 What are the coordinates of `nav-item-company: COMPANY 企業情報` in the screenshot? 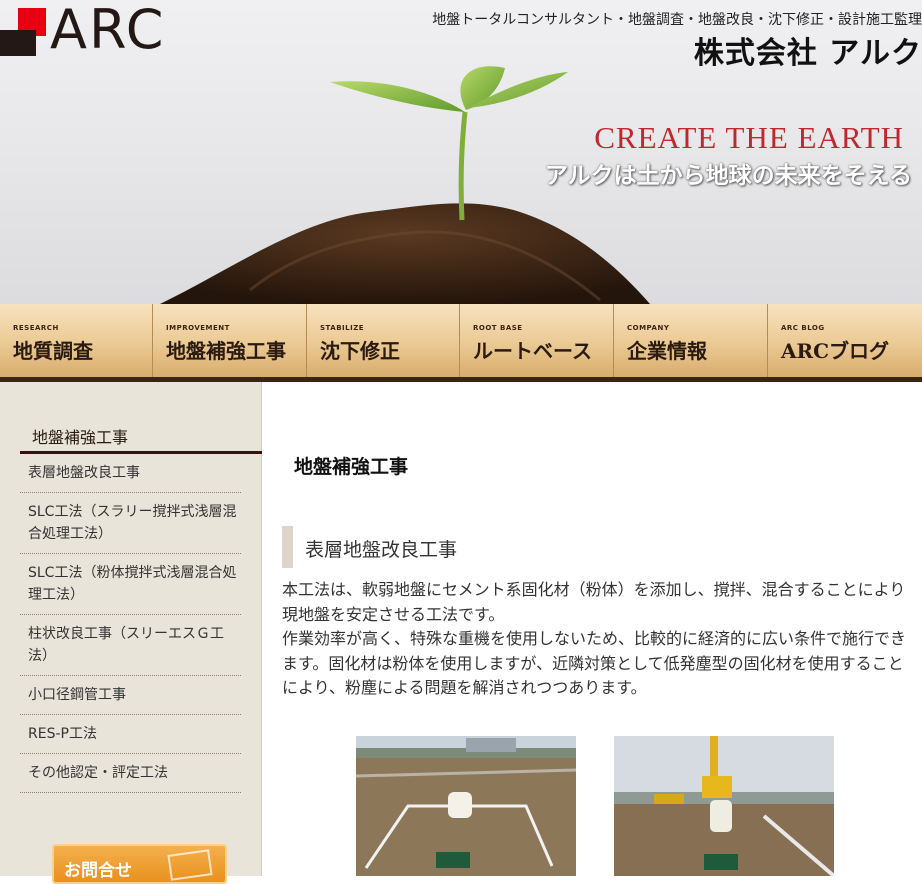 It's located at (691, 340).